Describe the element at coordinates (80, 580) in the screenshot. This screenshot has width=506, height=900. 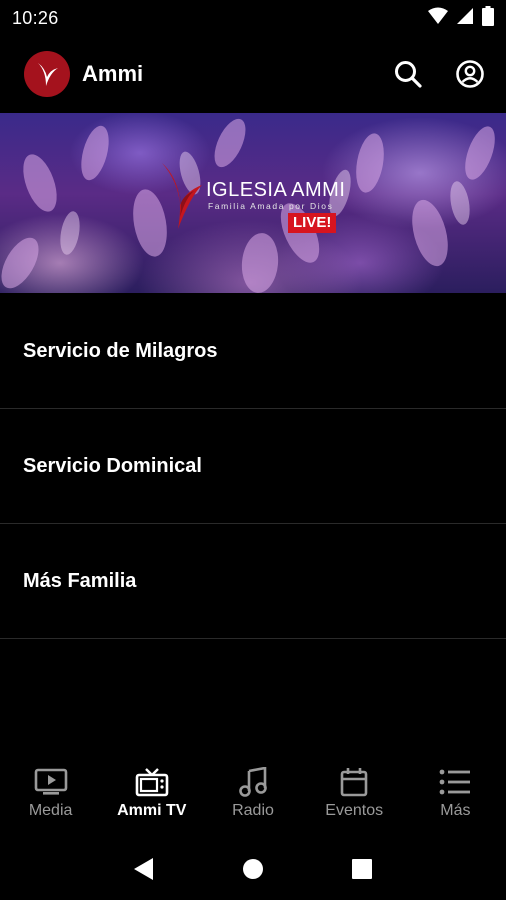
I see `list-item-label: Más Familia` at that location.